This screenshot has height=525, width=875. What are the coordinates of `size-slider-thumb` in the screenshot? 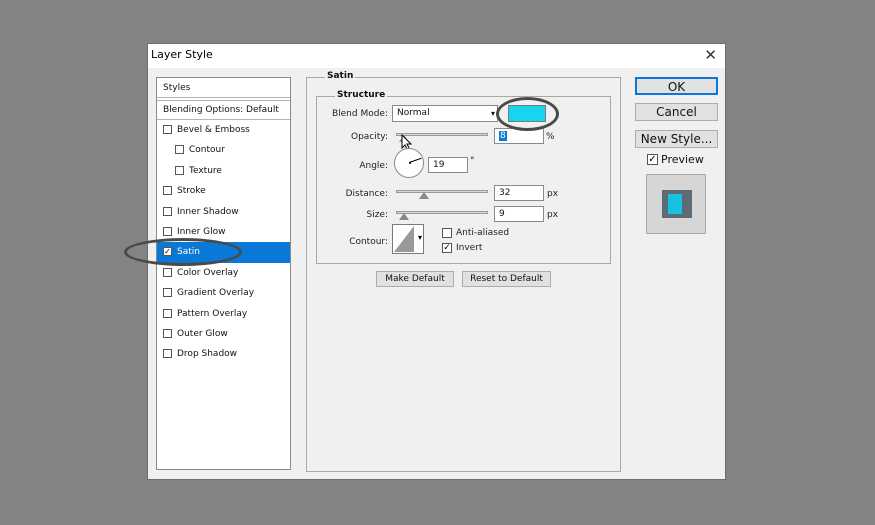 It's located at (404, 216).